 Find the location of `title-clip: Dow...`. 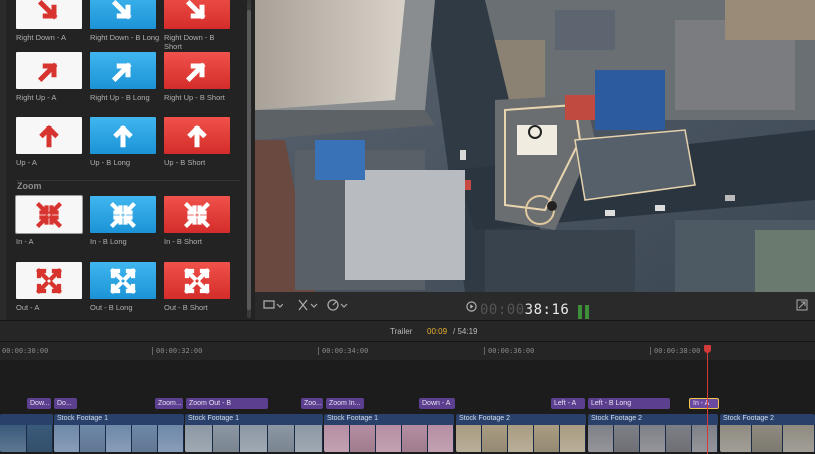

title-clip: Dow... is located at coordinates (39, 403).